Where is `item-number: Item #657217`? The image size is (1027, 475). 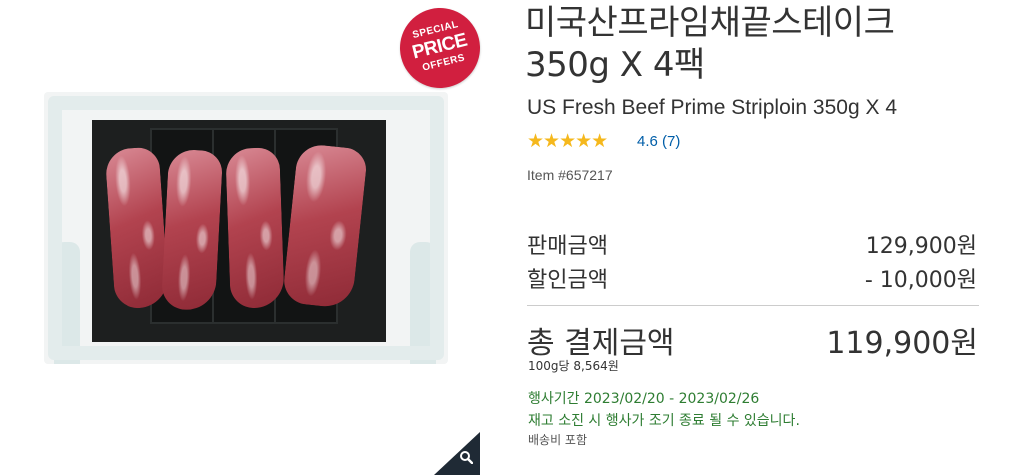 item-number: Item #657217 is located at coordinates (570, 175).